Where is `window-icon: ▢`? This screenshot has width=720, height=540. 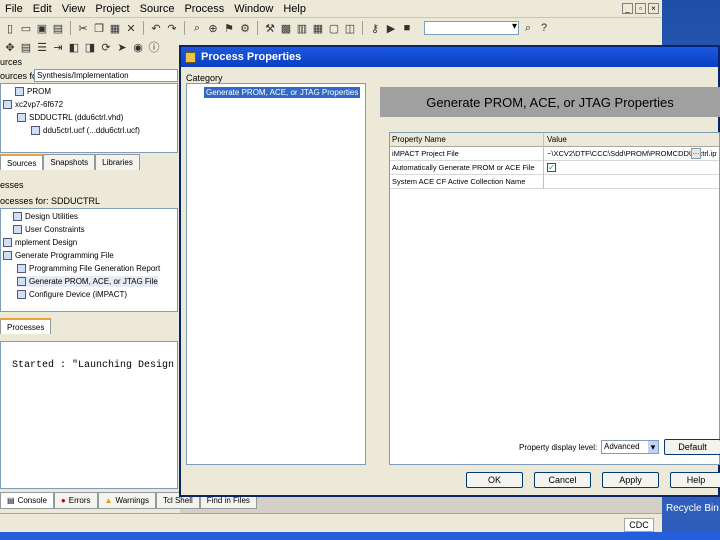
window-icon: ▢ is located at coordinates (334, 28).